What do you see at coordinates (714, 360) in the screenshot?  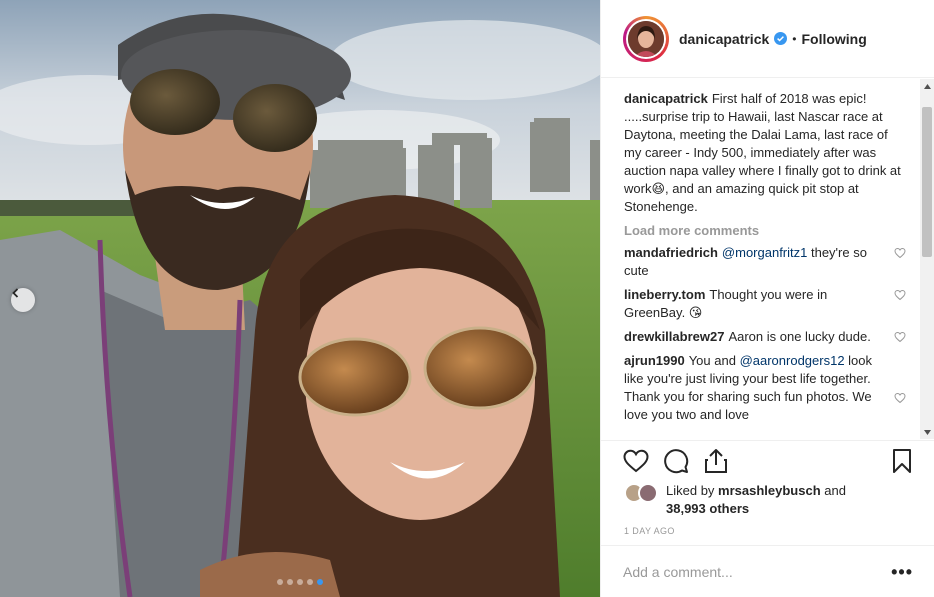 I see `comment-text-before: You and` at bounding box center [714, 360].